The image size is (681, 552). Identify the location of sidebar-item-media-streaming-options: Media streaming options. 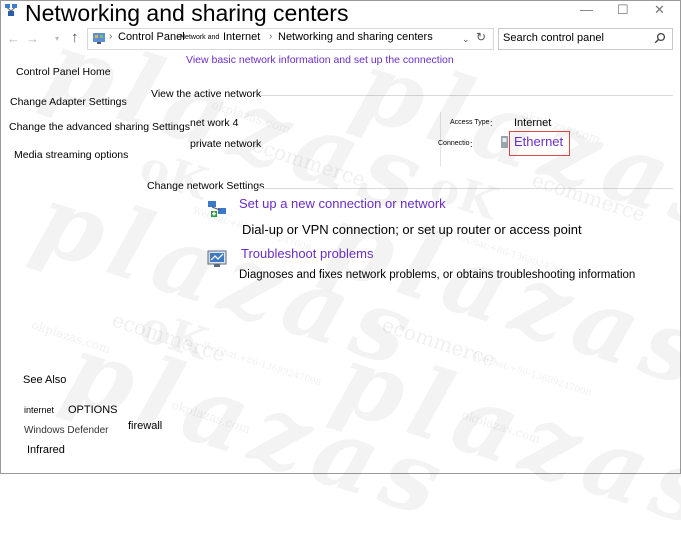
(71, 155).